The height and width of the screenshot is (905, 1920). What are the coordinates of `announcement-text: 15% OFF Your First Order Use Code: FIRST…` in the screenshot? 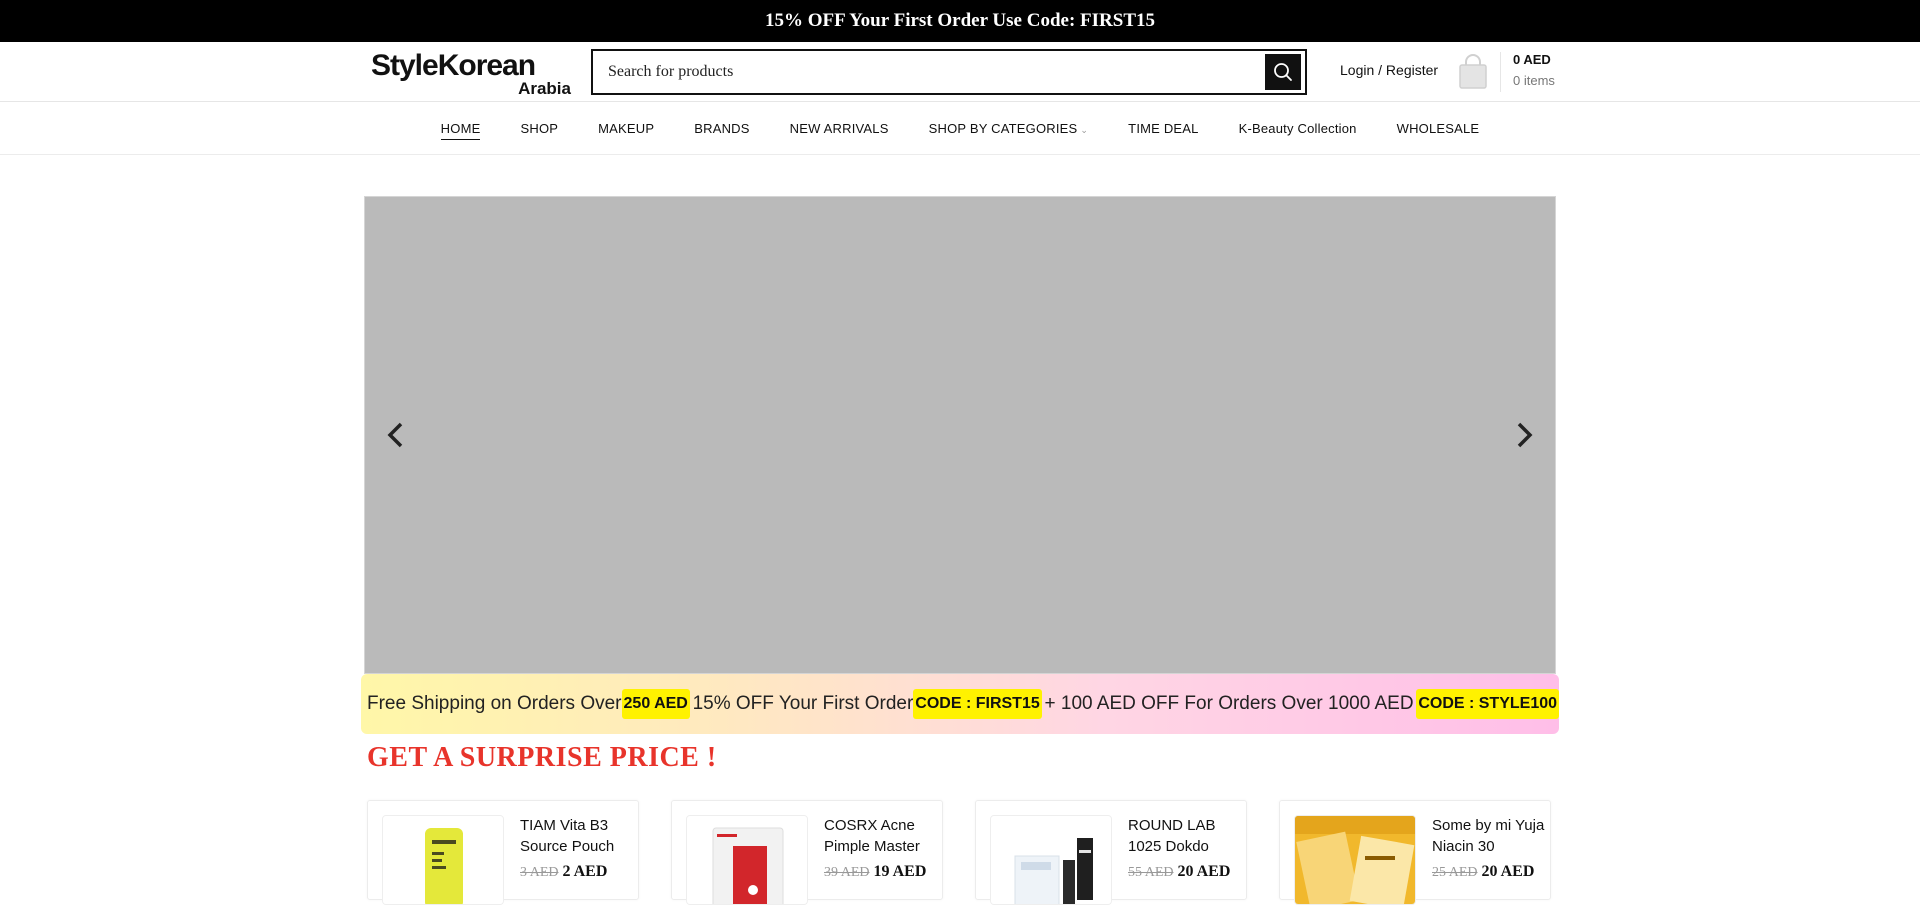 It's located at (959, 20).